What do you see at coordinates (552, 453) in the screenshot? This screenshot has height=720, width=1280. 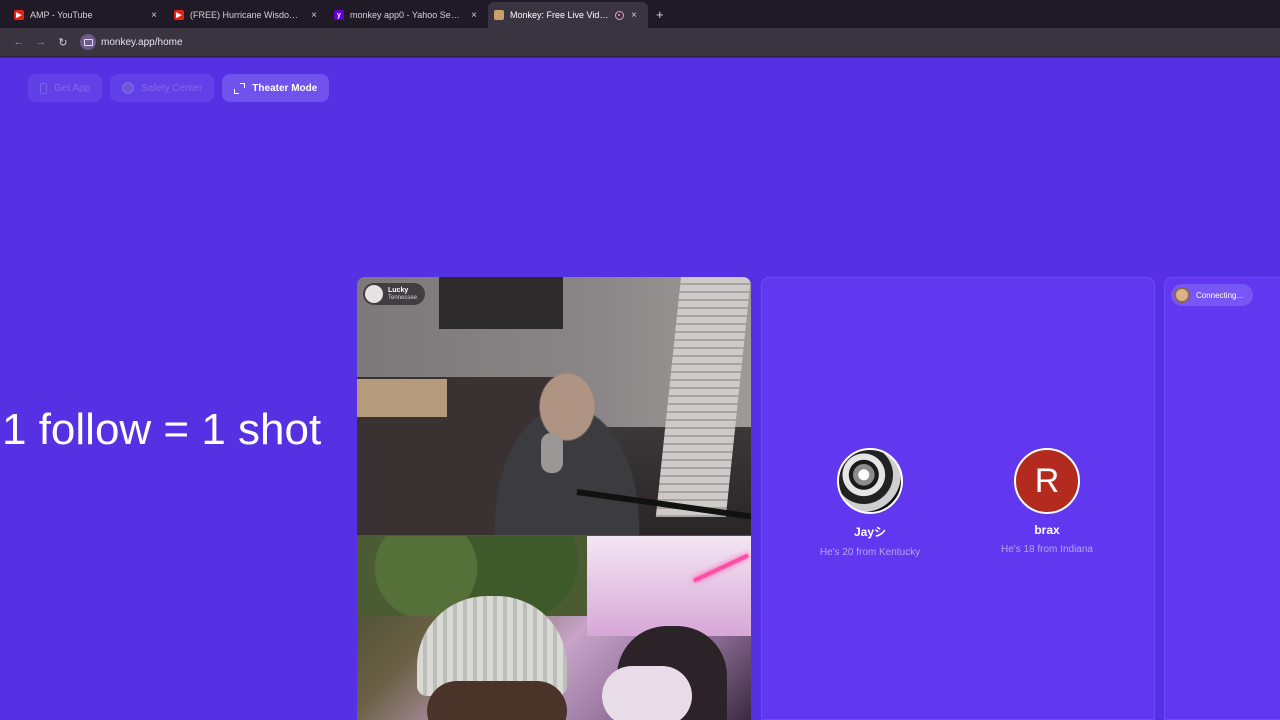 I see `video-microphone` at bounding box center [552, 453].